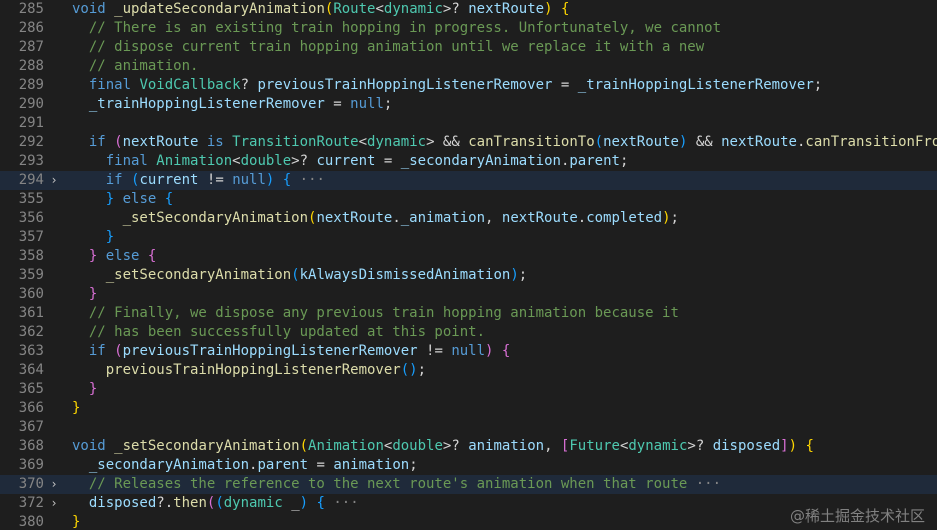  I want to click on line-number: 355, so click(31, 199).